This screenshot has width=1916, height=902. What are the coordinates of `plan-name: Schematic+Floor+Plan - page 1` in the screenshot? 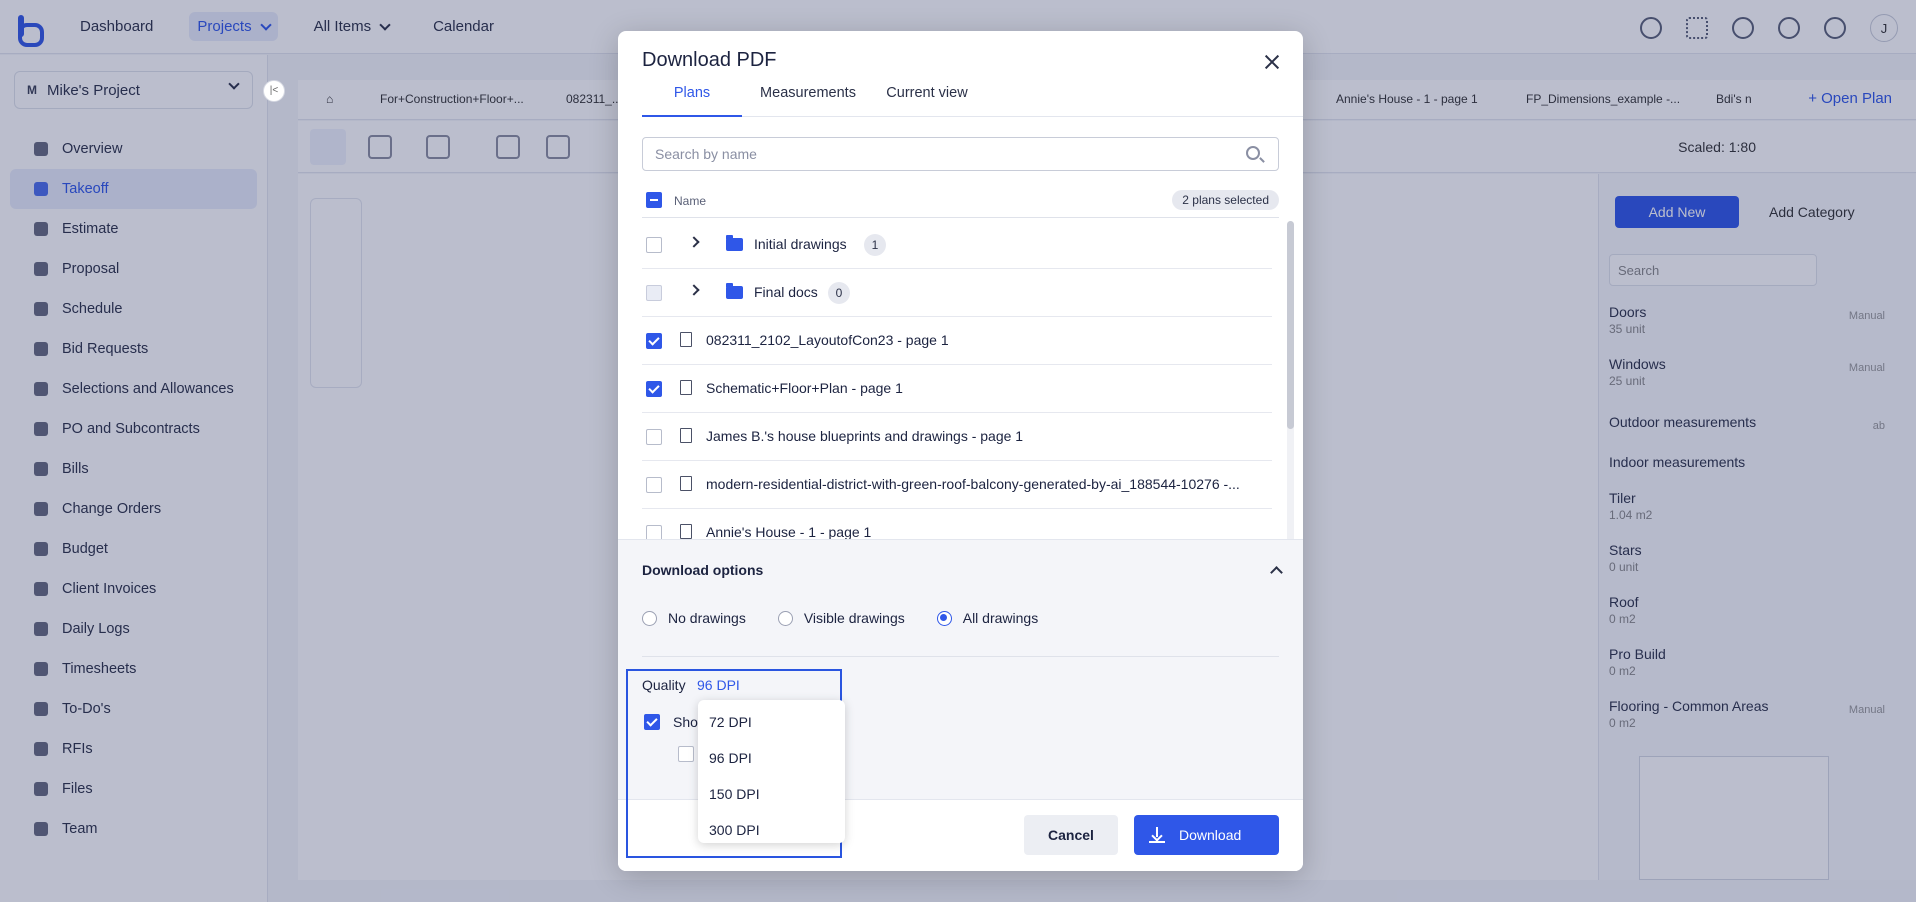 It's located at (804, 388).